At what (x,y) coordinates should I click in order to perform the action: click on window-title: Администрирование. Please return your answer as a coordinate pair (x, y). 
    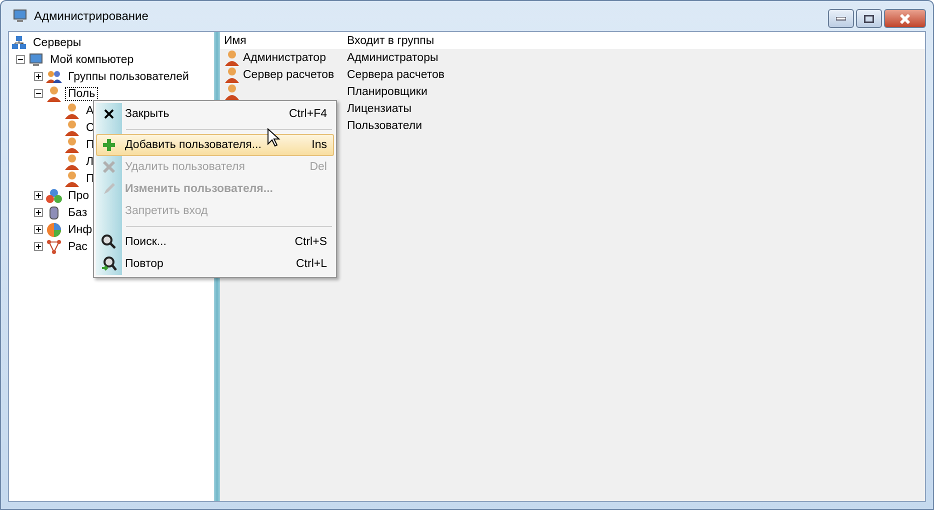
    Looking at the image, I should click on (91, 16).